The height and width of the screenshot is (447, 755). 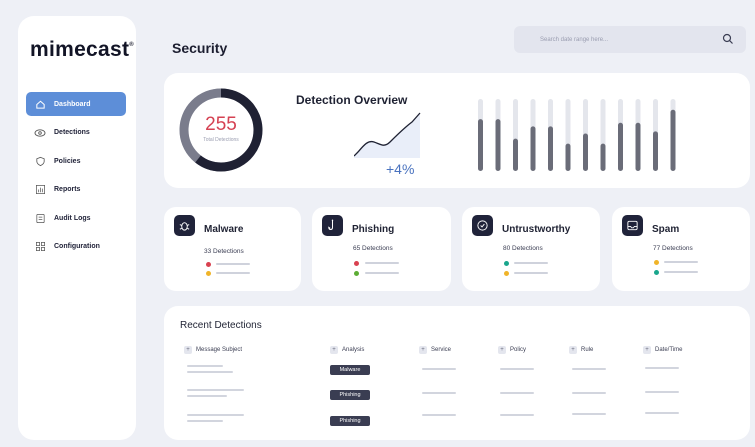 I want to click on category-count: 77 Detections, so click(x=673, y=248).